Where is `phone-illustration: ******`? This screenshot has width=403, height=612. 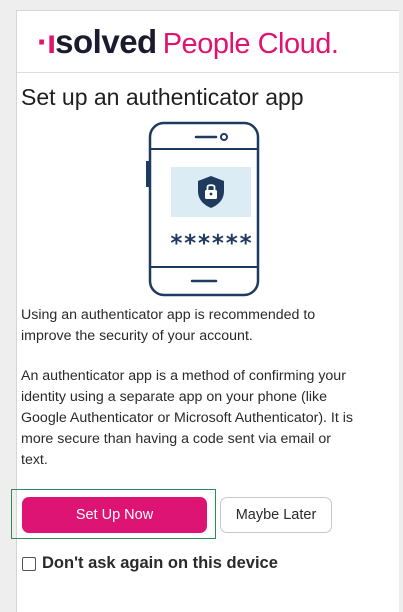
phone-illustration: ****** is located at coordinates (204, 212).